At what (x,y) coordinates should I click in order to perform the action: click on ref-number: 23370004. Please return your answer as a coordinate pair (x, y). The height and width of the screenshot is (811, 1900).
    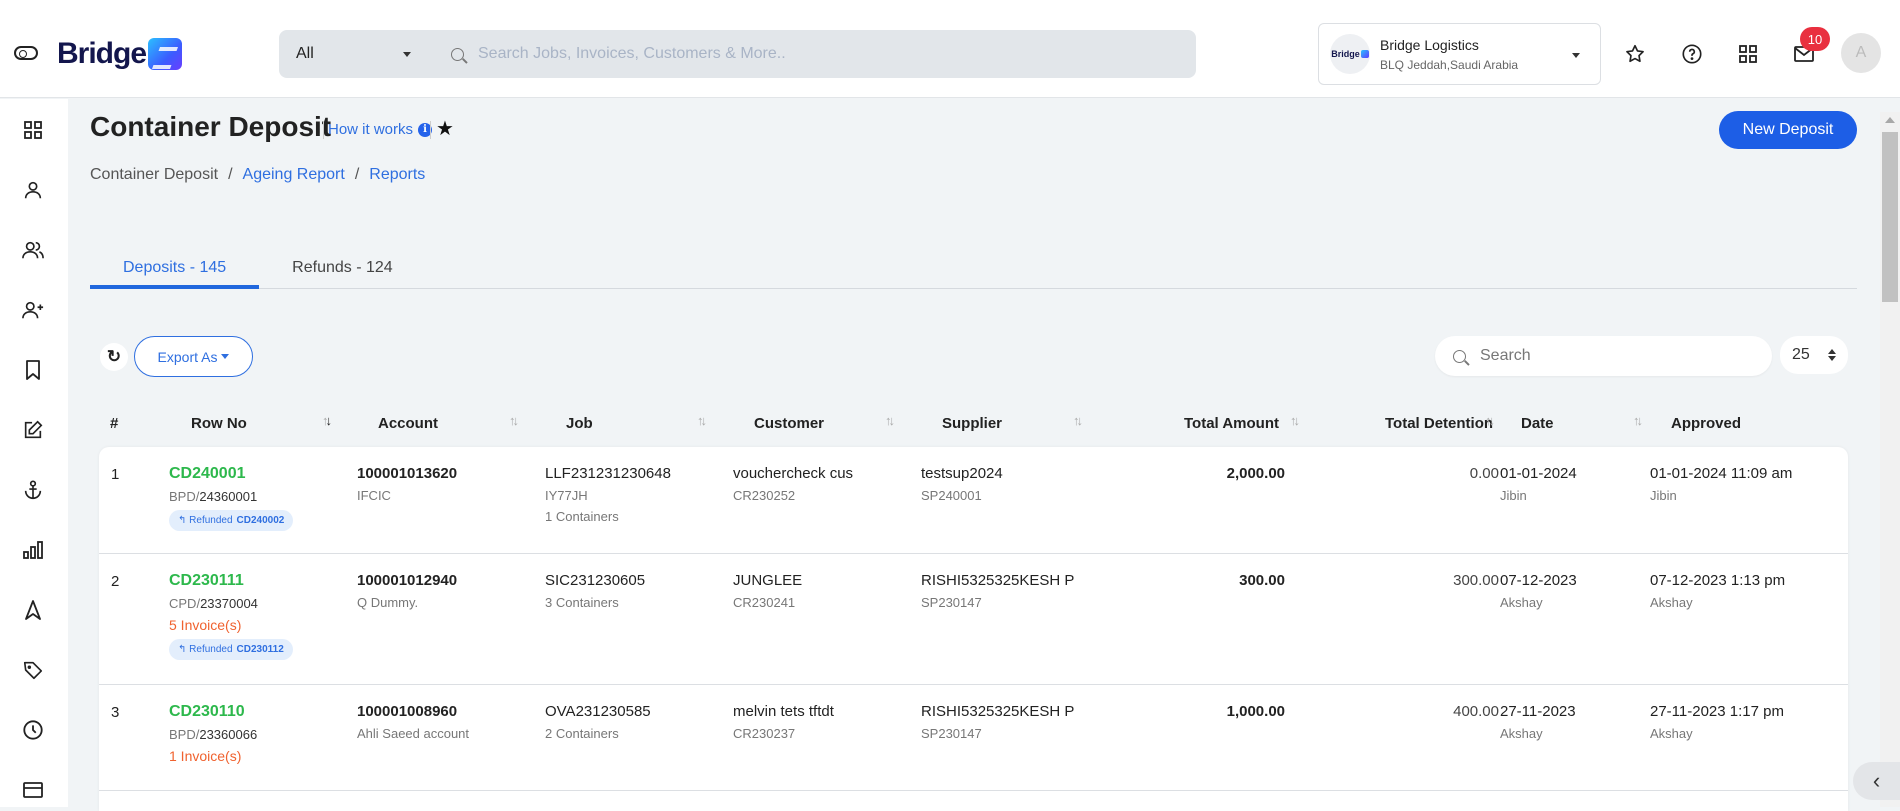
    Looking at the image, I should click on (229, 603).